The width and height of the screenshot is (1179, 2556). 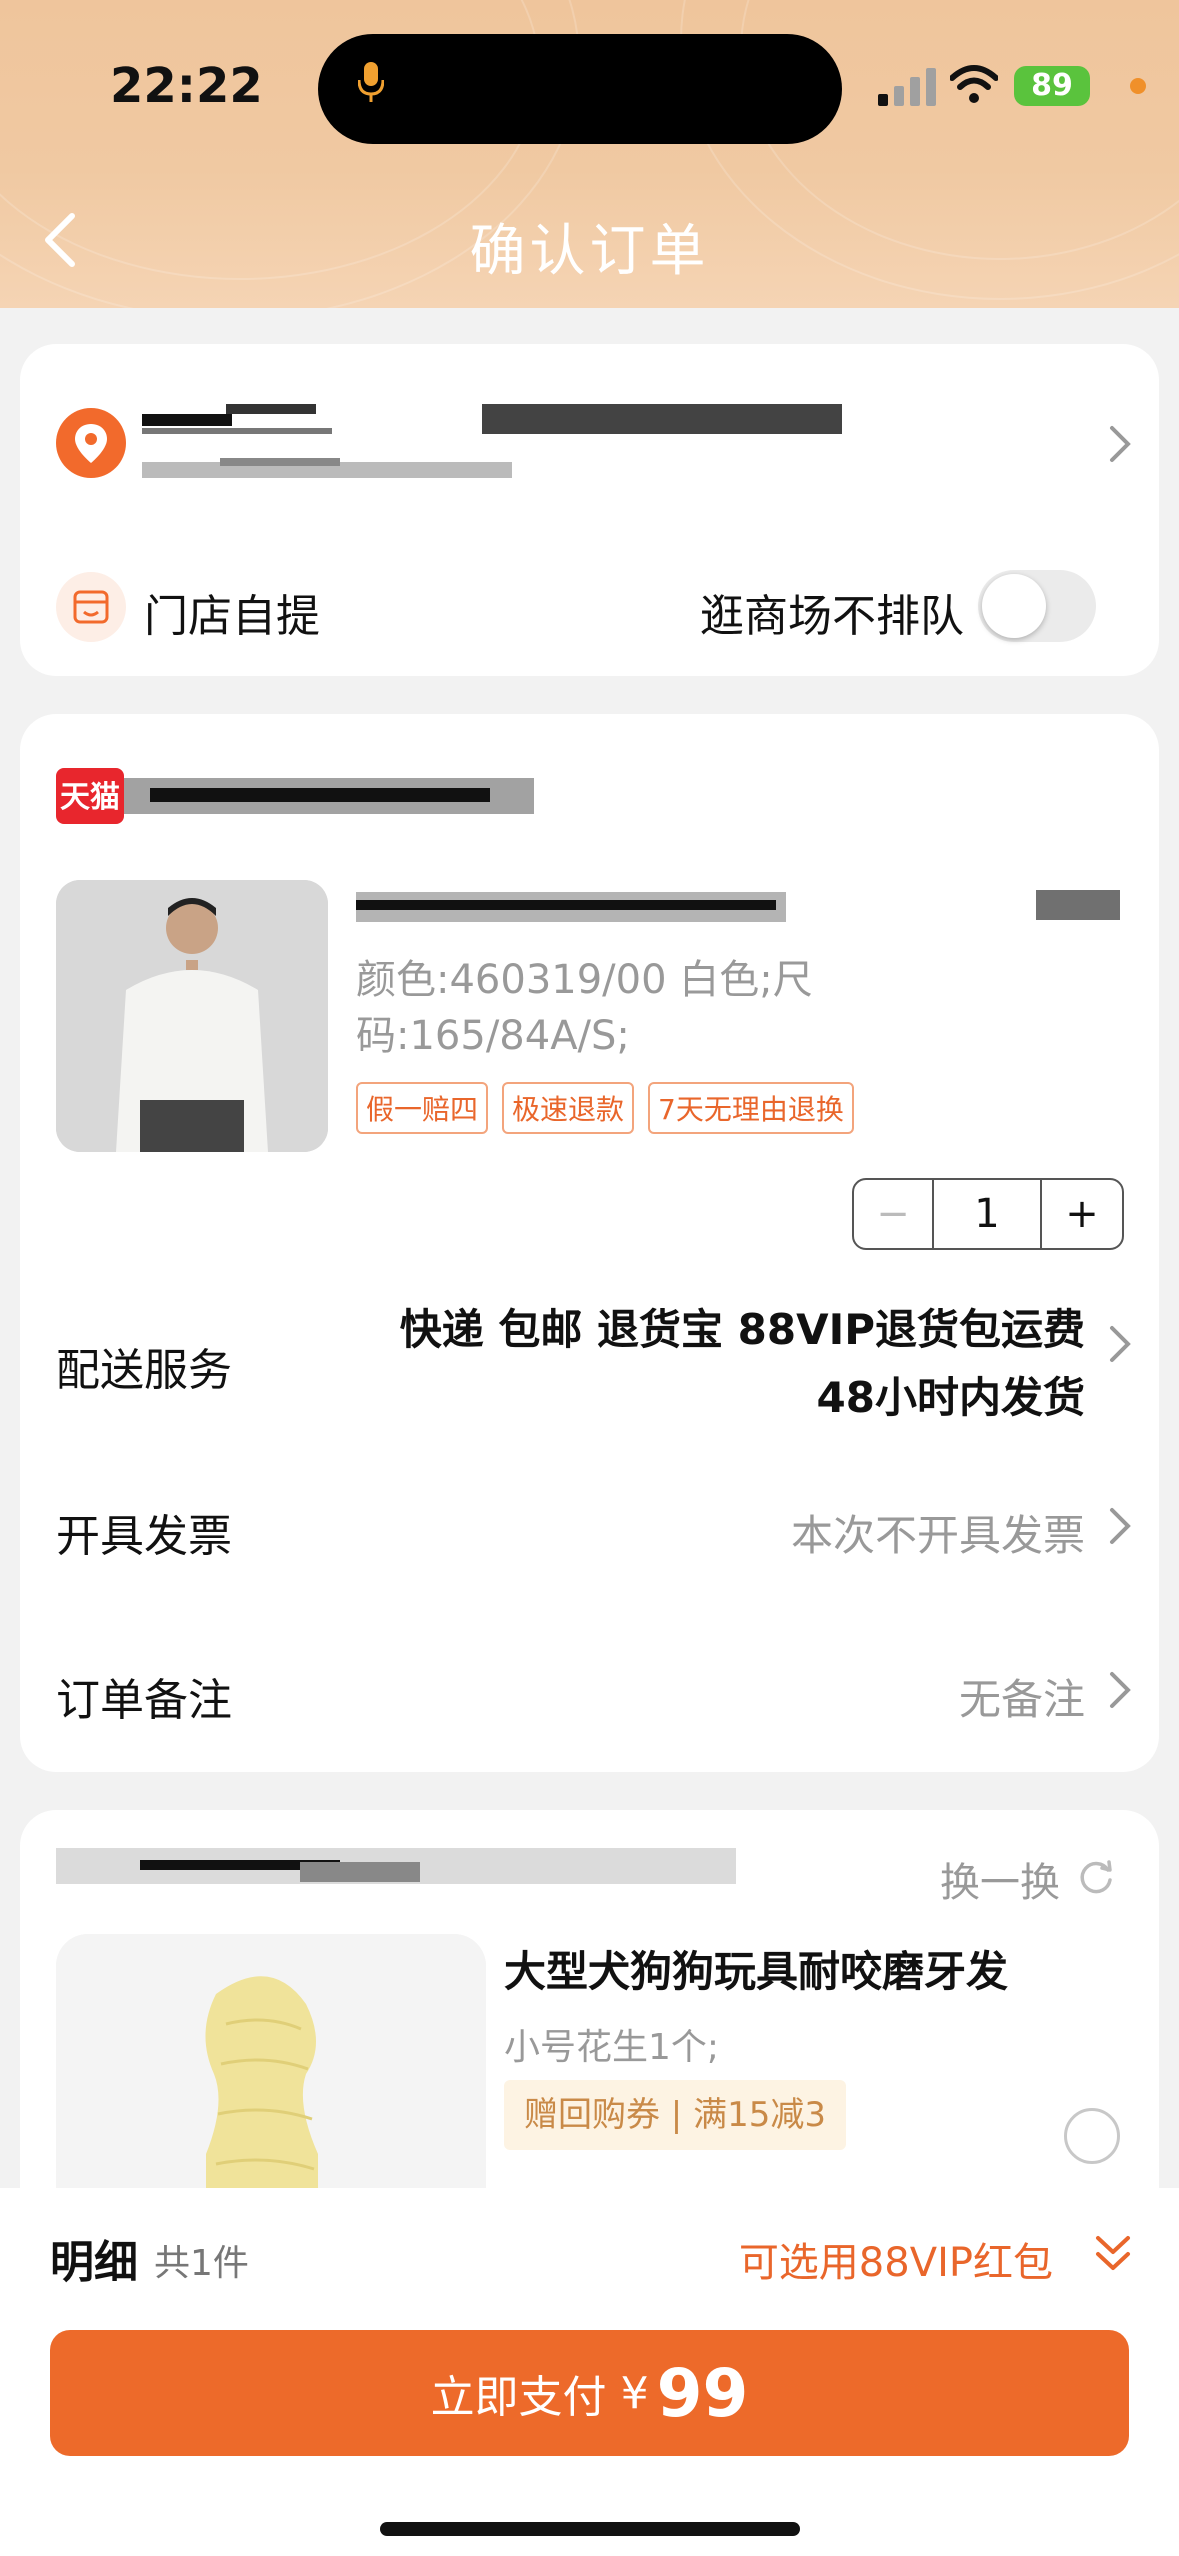 What do you see at coordinates (90, 796) in the screenshot?
I see `tmall-logo: 天猫` at bounding box center [90, 796].